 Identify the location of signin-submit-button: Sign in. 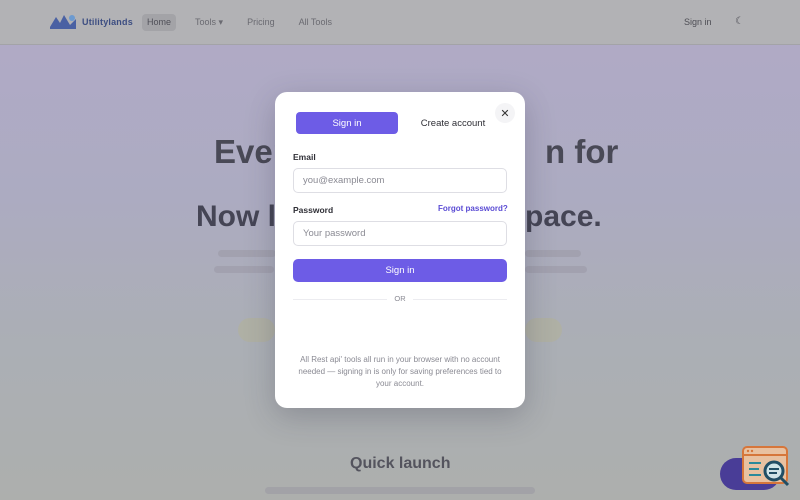
(400, 270).